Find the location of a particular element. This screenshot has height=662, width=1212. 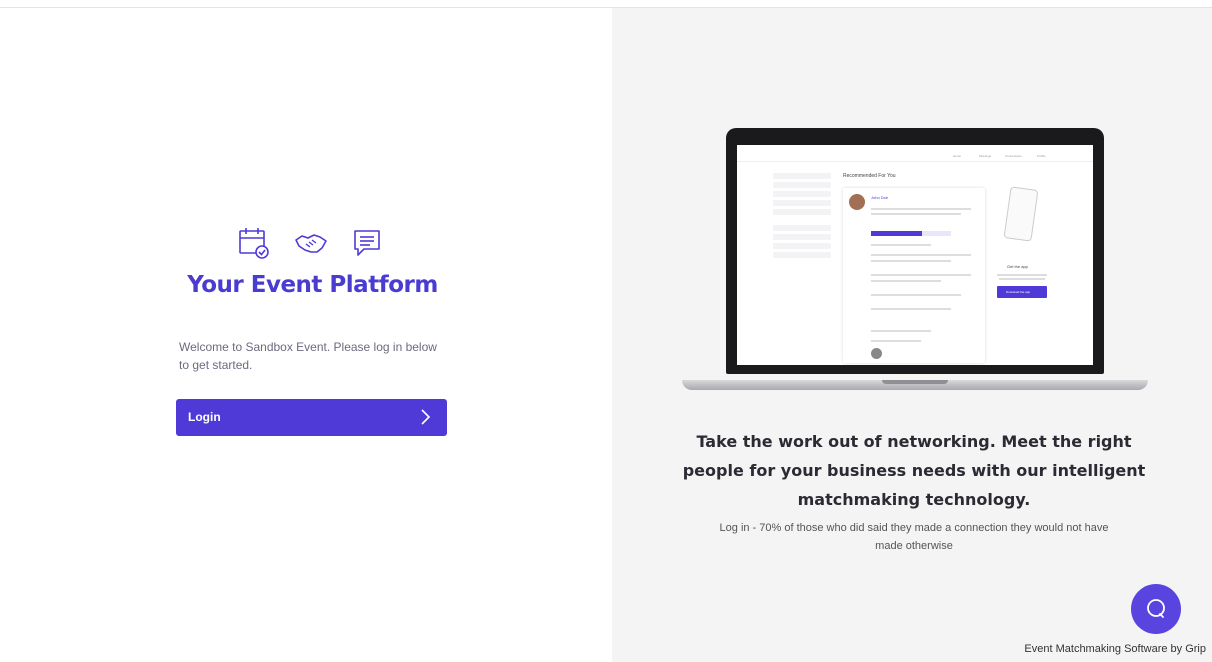

footer-credit: Event Matchmaking Software by Grip is located at coordinates (1115, 649).